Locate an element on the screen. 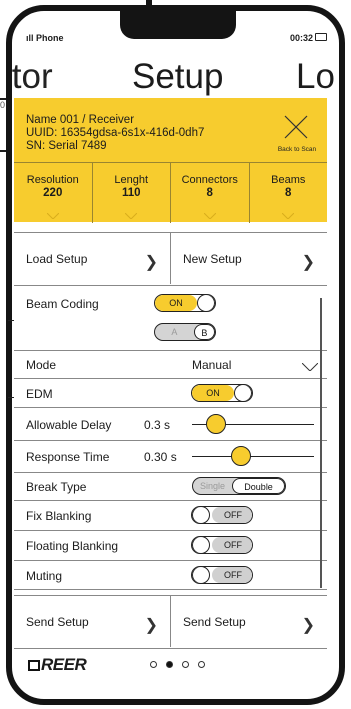 This screenshot has height=709, width=351. reer-logo: REER is located at coordinates (57, 665).